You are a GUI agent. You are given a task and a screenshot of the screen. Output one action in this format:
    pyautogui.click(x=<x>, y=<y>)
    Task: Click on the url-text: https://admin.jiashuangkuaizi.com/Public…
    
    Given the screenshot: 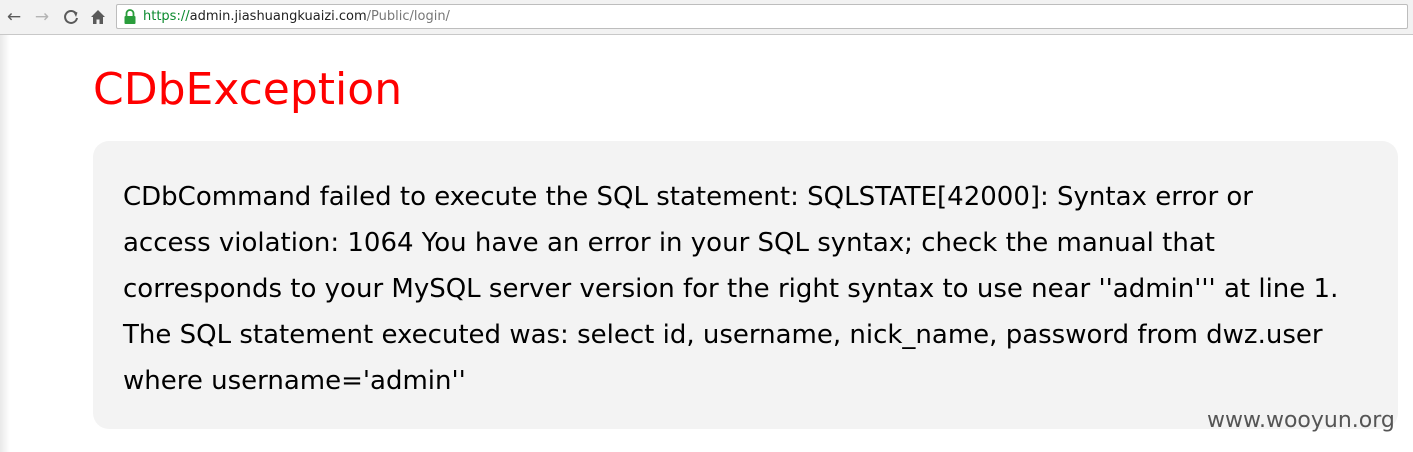 What is the action you would take?
    pyautogui.click(x=296, y=16)
    